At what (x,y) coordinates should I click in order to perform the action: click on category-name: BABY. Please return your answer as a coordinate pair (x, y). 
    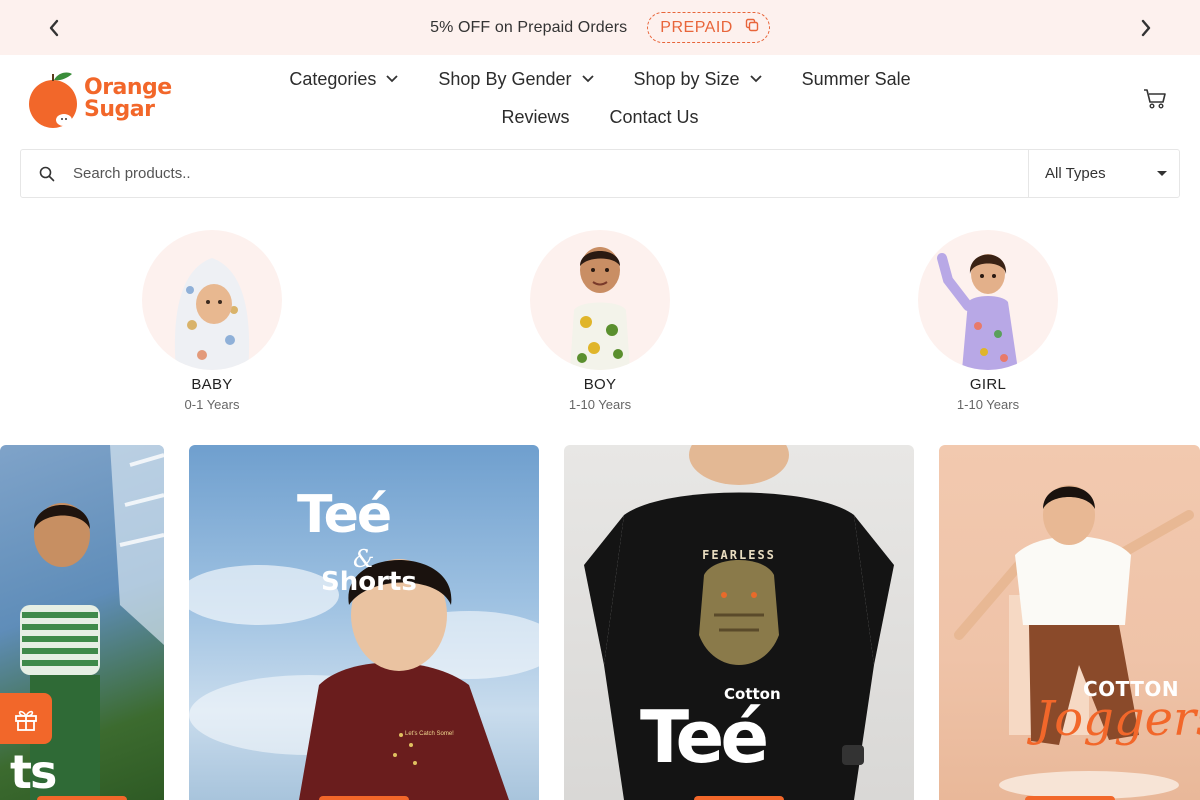
    Looking at the image, I should click on (212, 384).